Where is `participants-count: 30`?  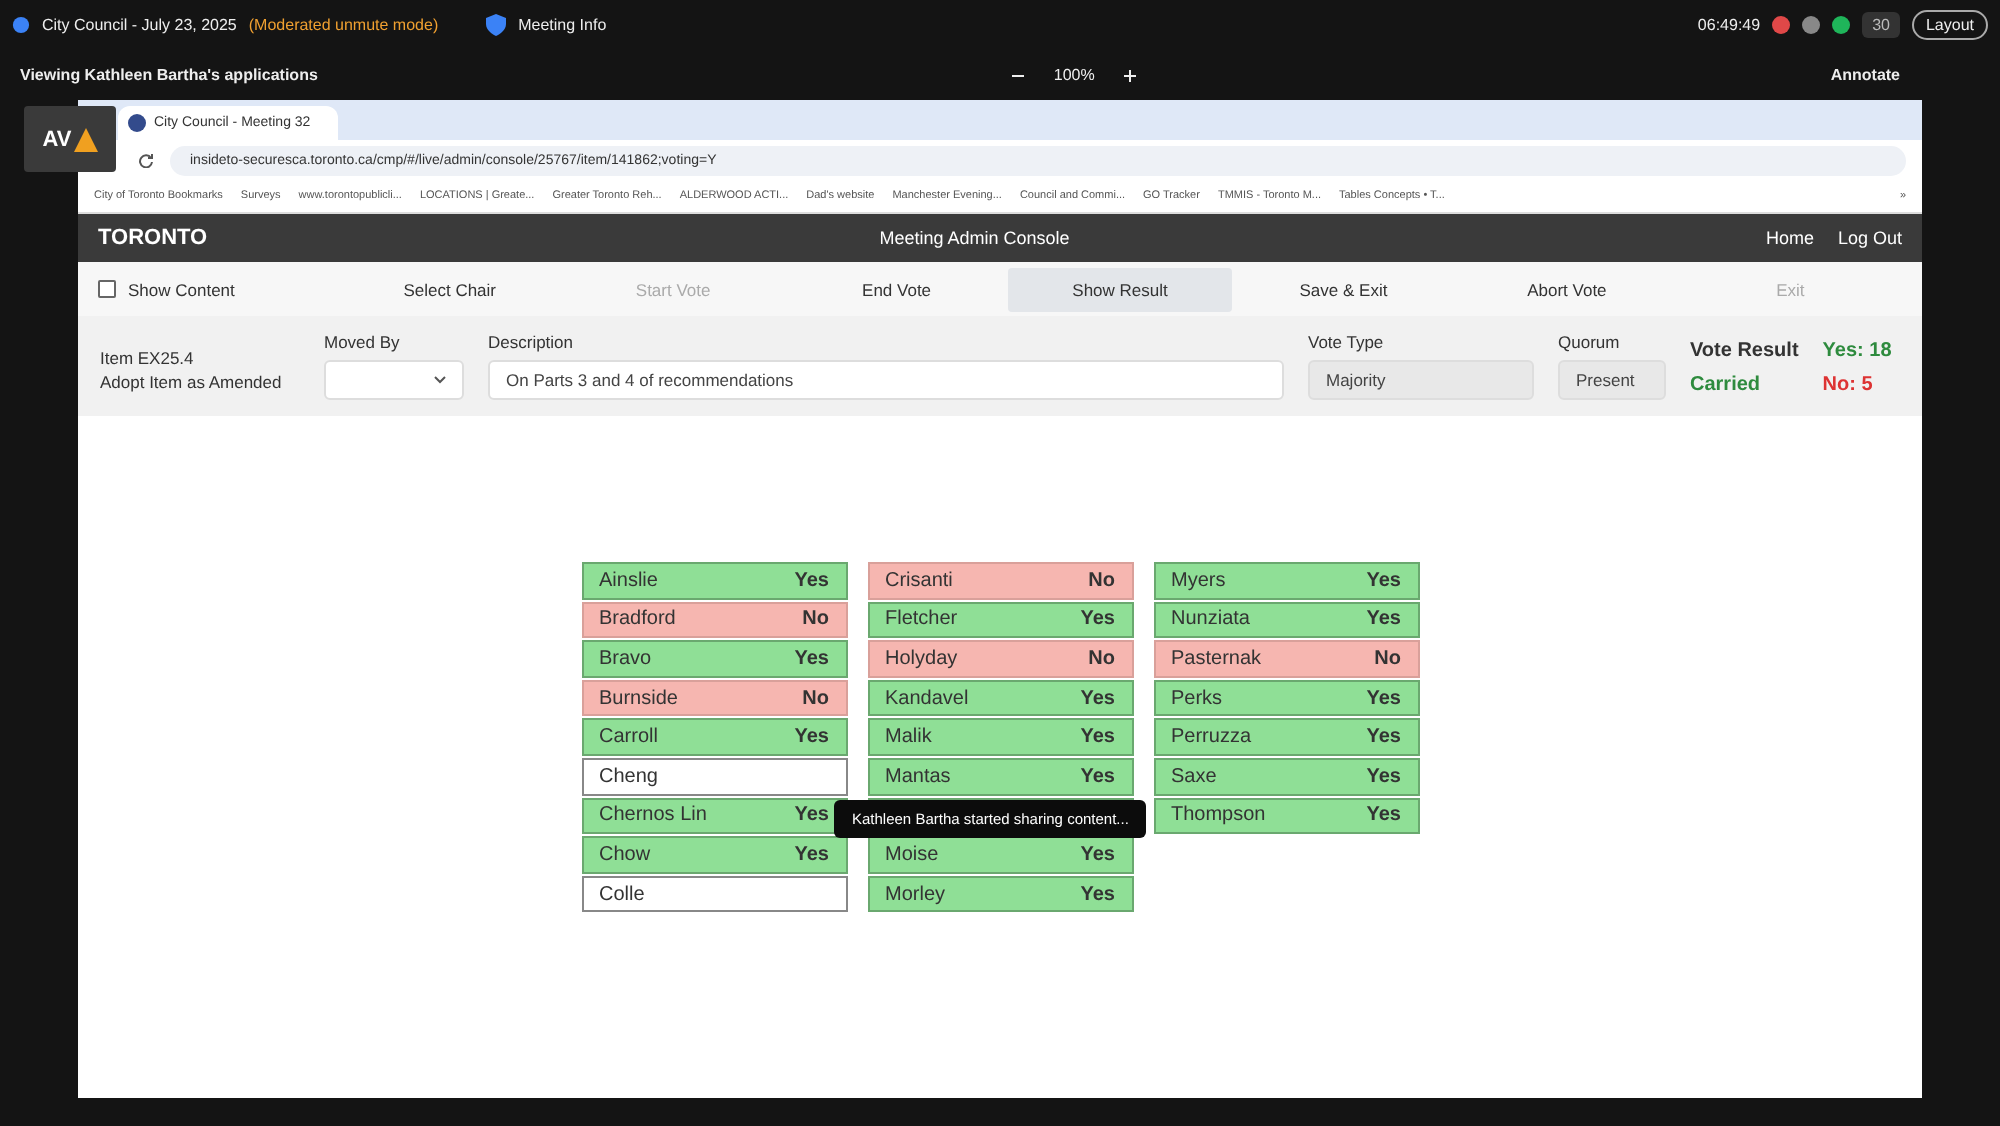 participants-count: 30 is located at coordinates (1881, 25).